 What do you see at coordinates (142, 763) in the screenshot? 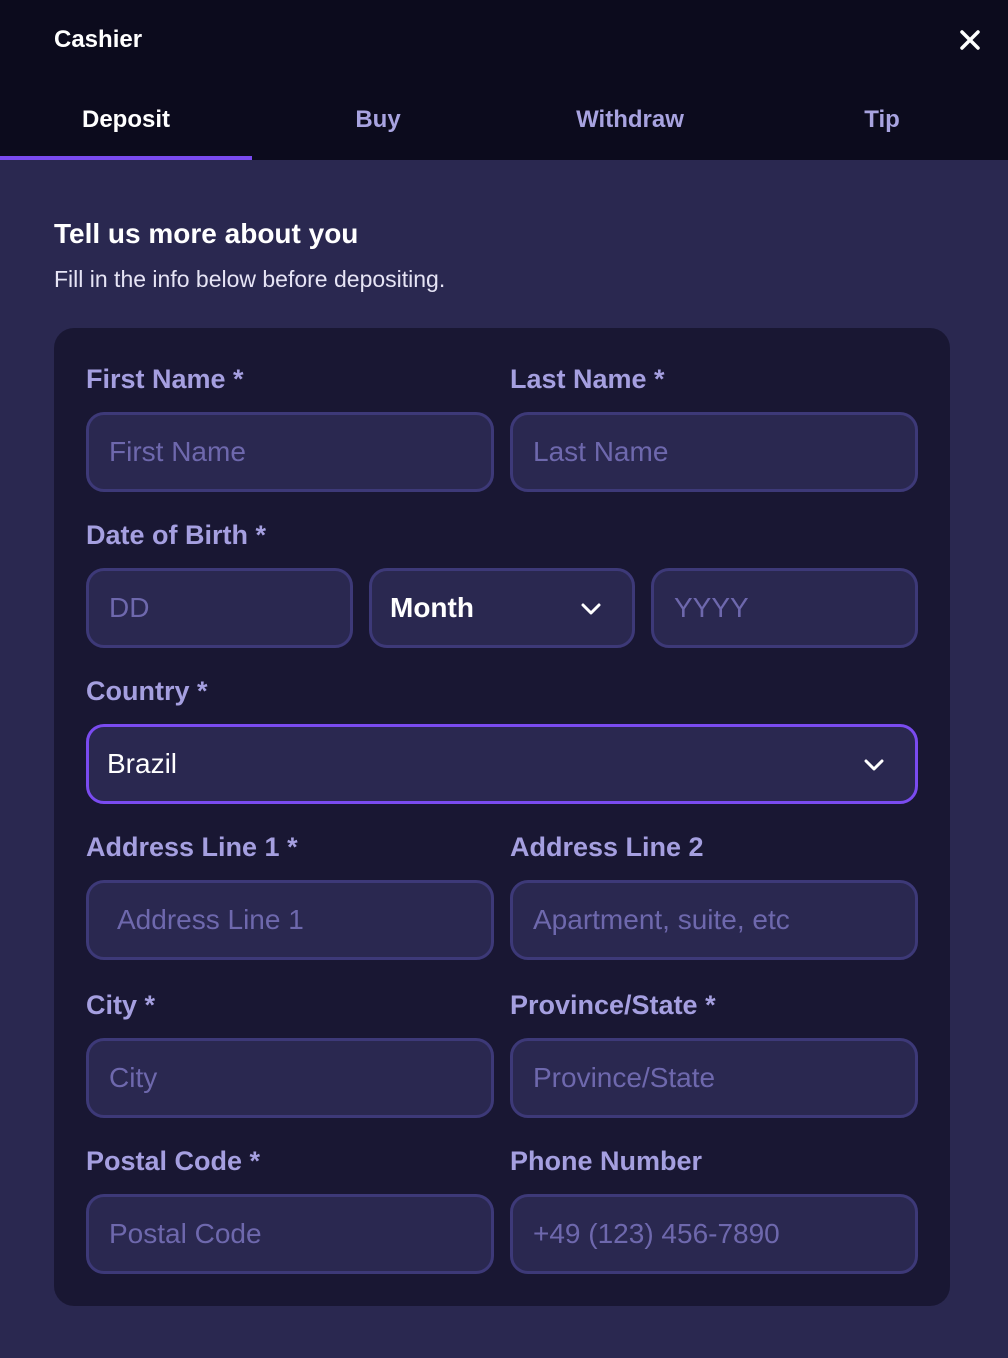
I see `country-value: Brazil` at bounding box center [142, 763].